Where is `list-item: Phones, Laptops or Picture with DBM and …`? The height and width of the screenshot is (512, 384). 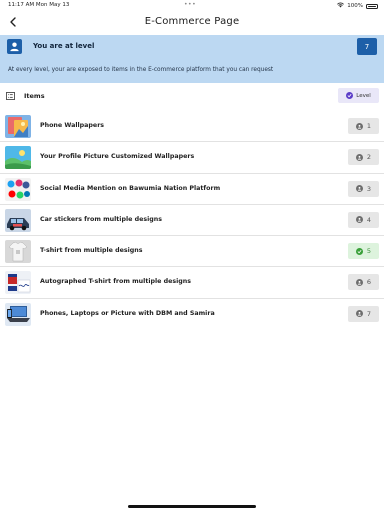
list-item: Phones, Laptops or Picture with DBM and … is located at coordinates (192, 314).